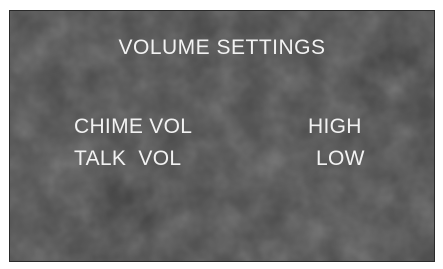 This screenshot has height=269, width=443. I want to click on talk-vol-label: TALK VOL, so click(127, 159).